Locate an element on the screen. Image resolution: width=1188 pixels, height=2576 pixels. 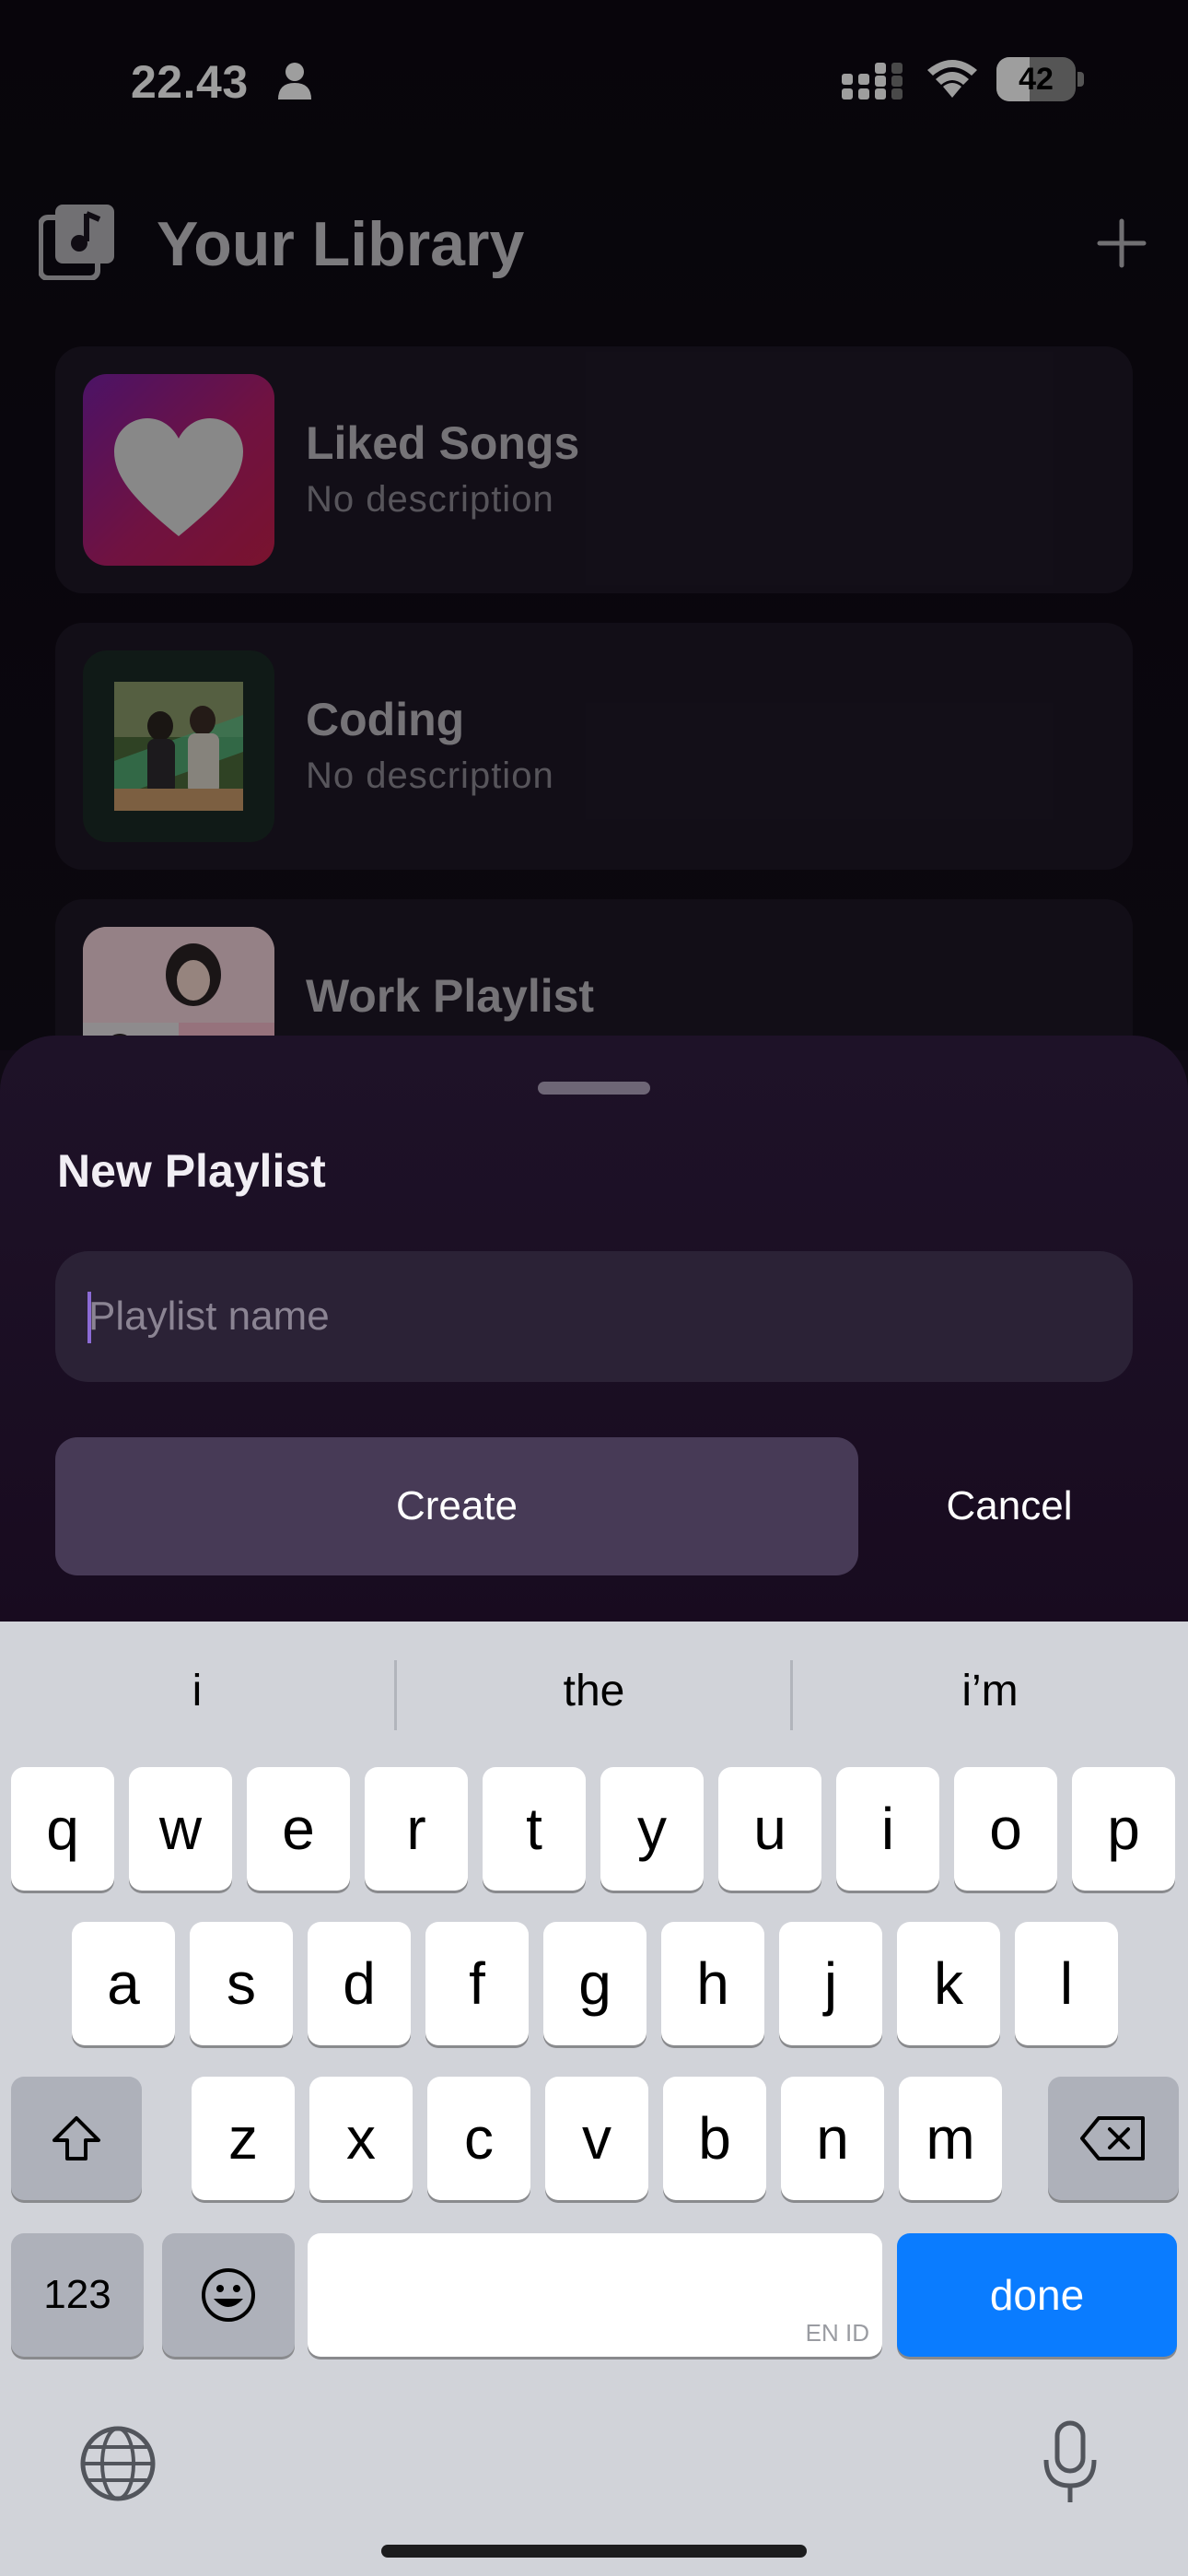
emoji-icon is located at coordinates (228, 2295).